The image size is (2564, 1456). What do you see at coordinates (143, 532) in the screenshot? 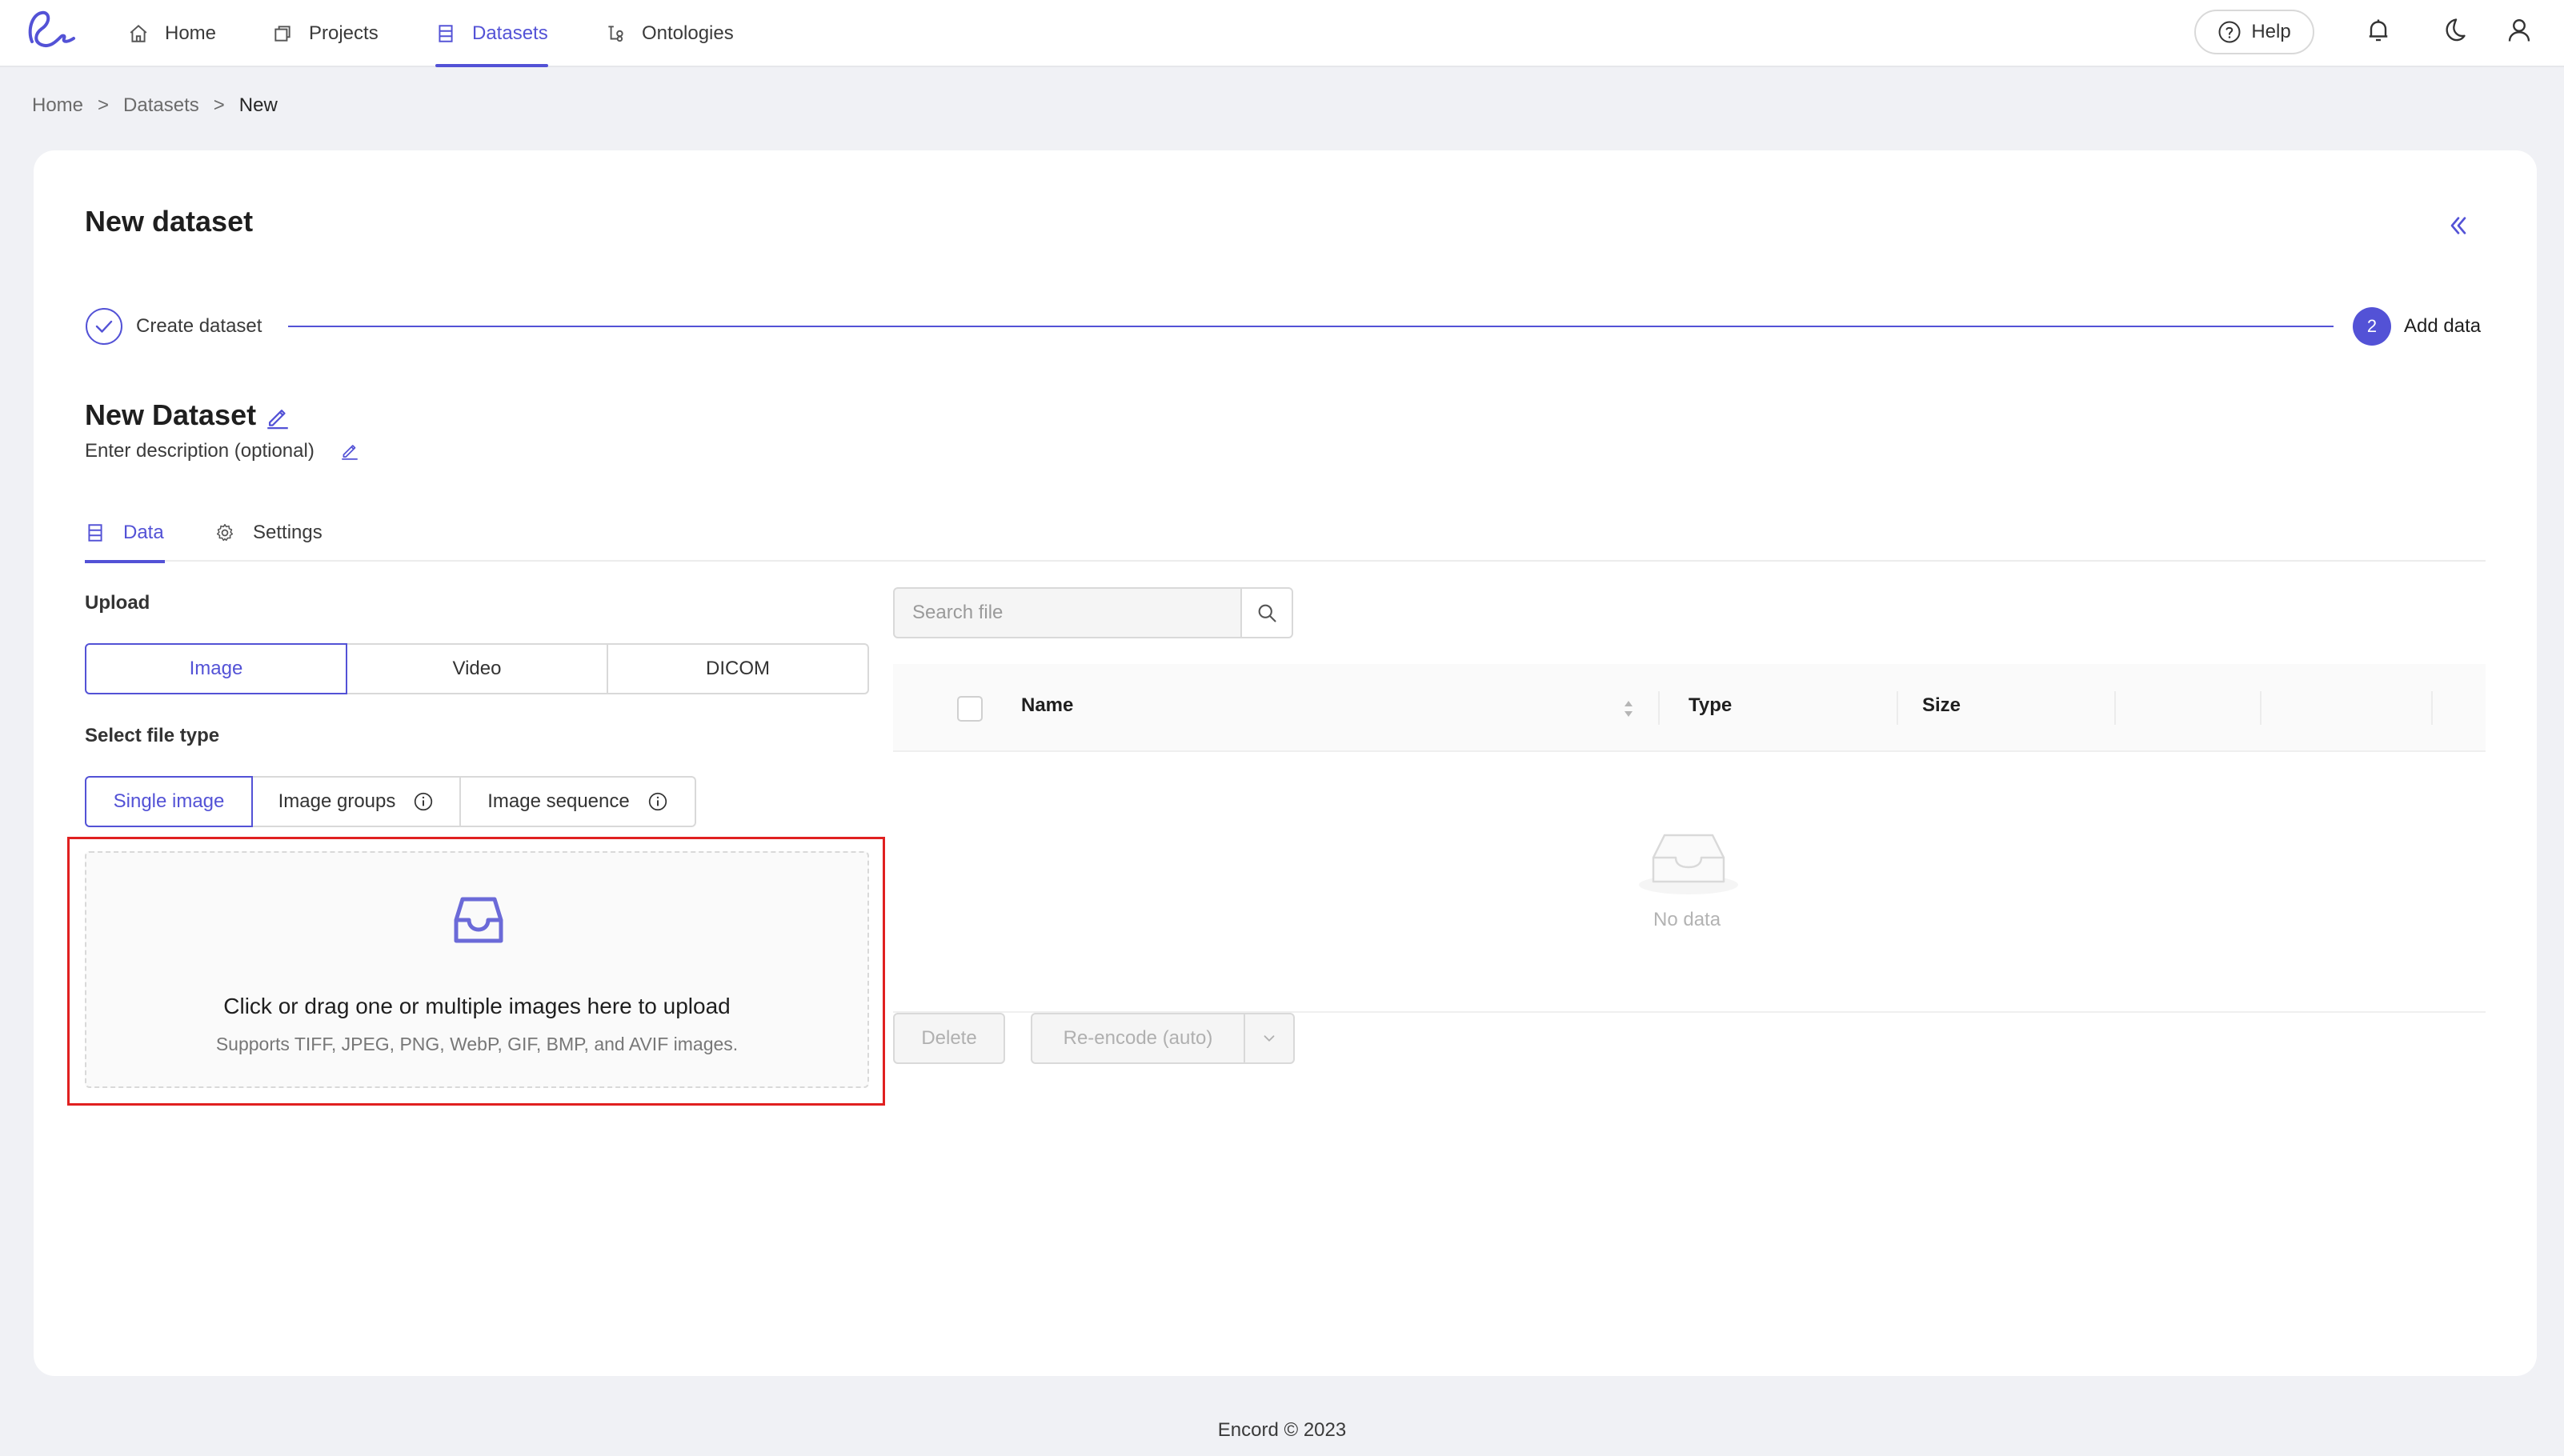
I see `tab-data-label: Data` at bounding box center [143, 532].